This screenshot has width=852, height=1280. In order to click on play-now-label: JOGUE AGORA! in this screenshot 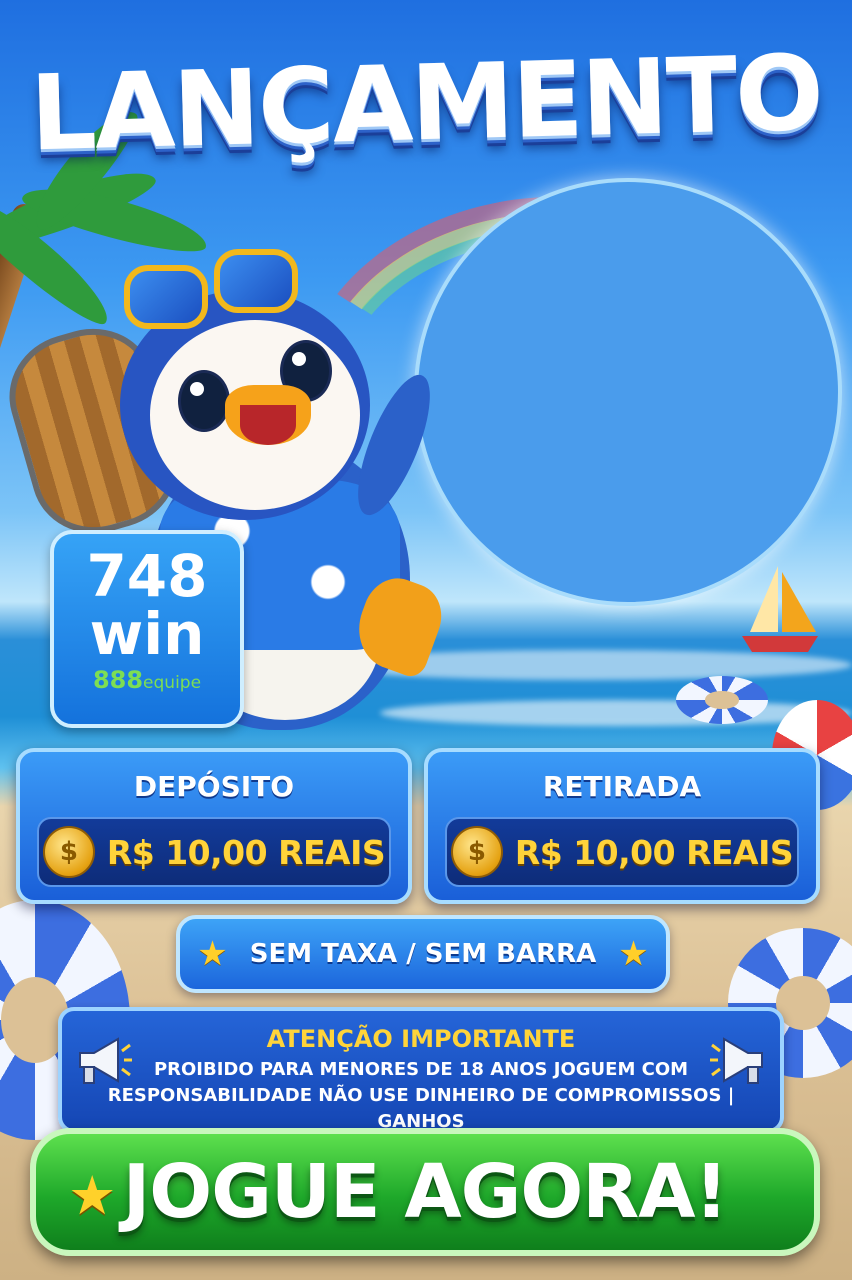, I will do `click(425, 1192)`.